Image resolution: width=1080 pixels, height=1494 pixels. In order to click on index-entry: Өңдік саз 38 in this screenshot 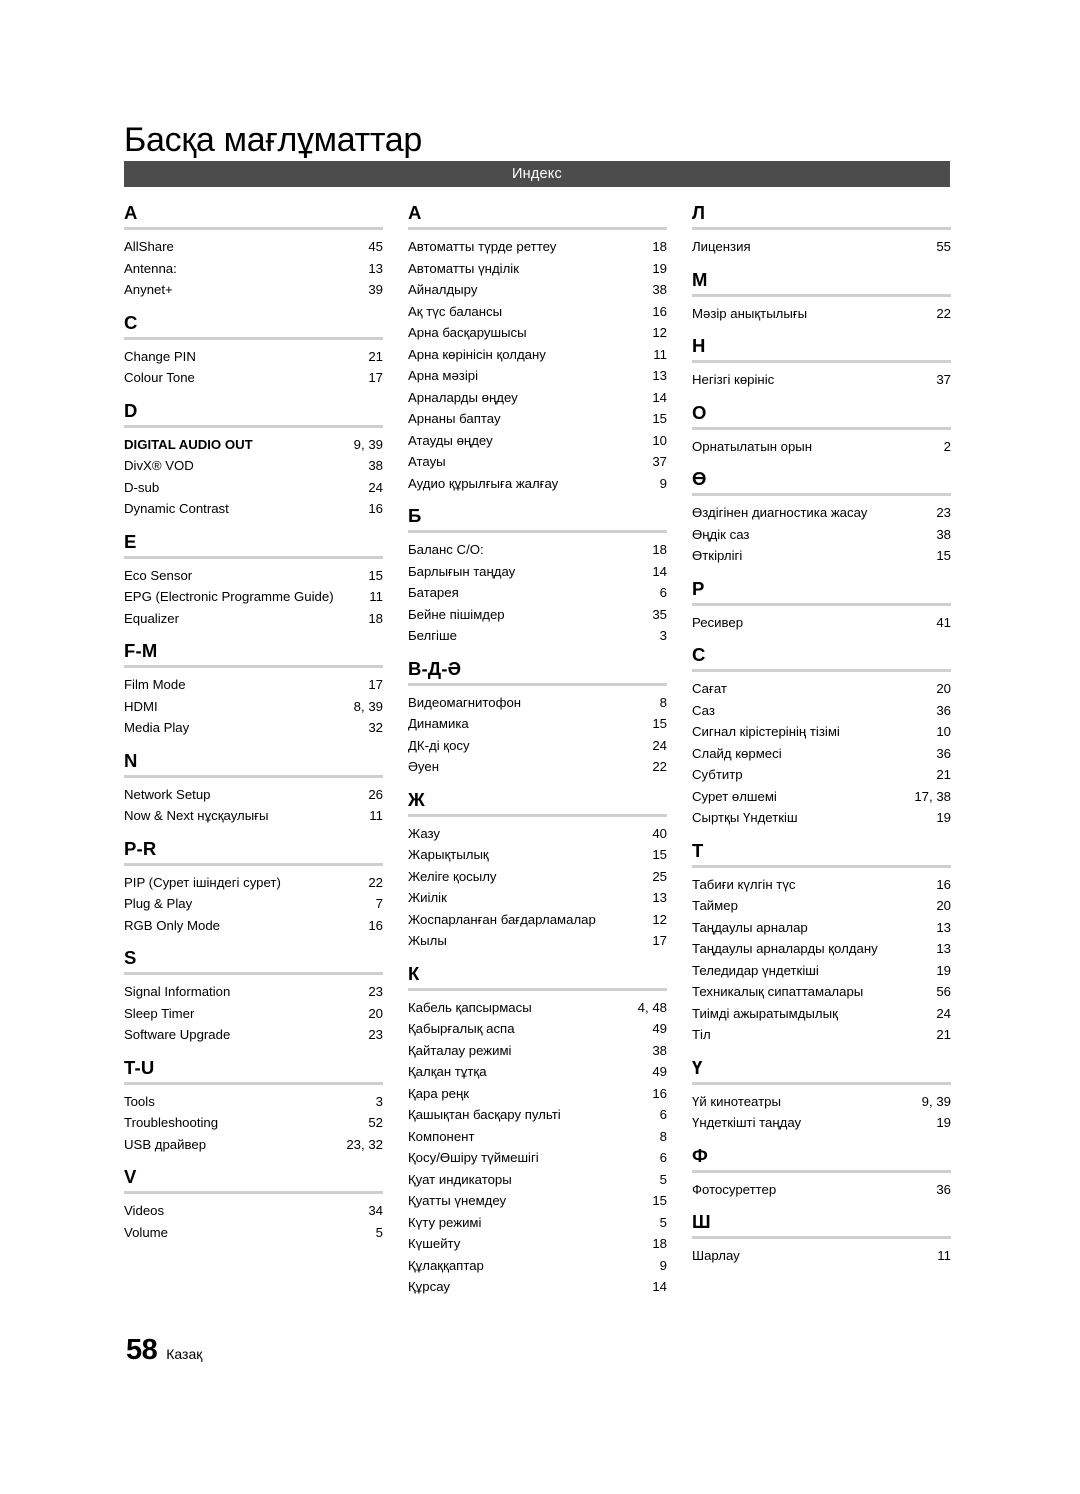, I will do `click(821, 535)`.